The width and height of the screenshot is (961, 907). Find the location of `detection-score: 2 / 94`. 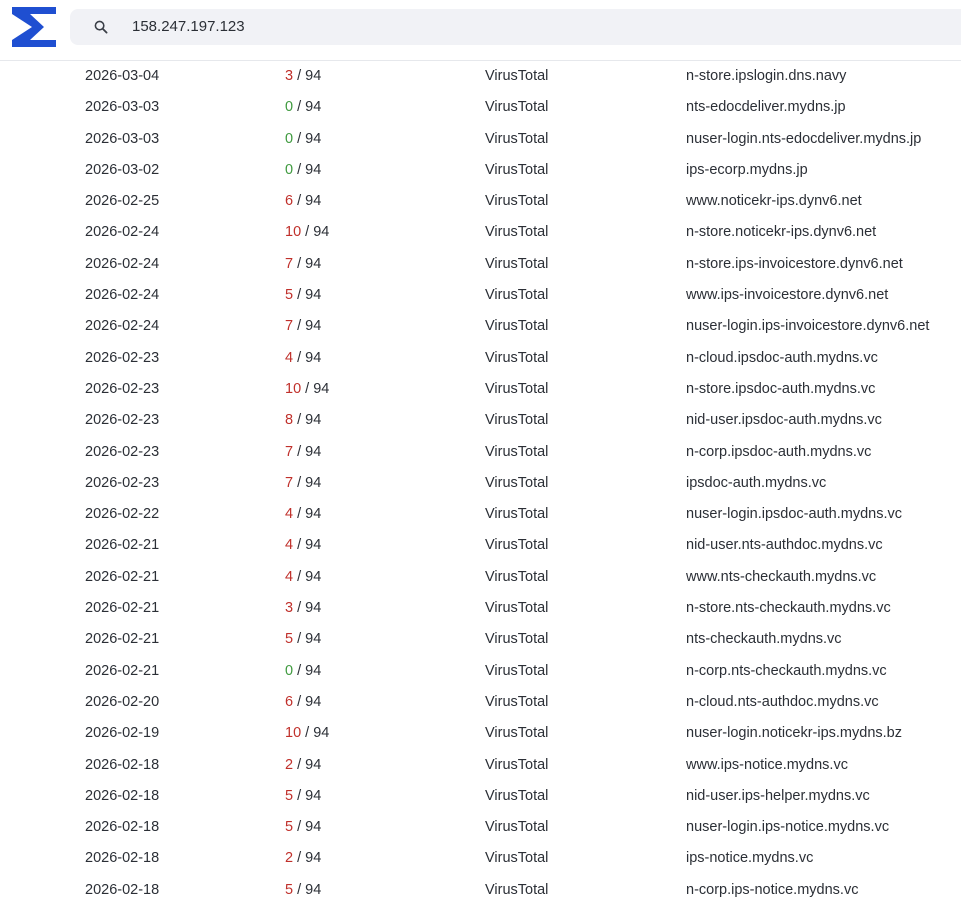

detection-score: 2 / 94 is located at coordinates (303, 858).